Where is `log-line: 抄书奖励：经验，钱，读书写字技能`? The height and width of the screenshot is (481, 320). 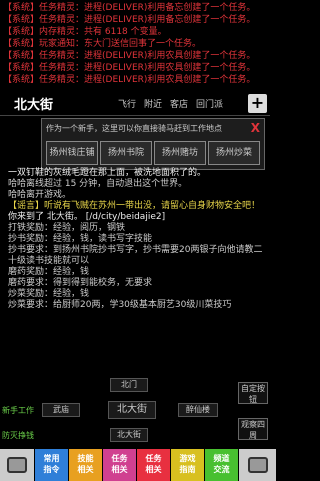
log-line: 抄书奖励：经验，钱，读书写字技能 is located at coordinates (80, 239).